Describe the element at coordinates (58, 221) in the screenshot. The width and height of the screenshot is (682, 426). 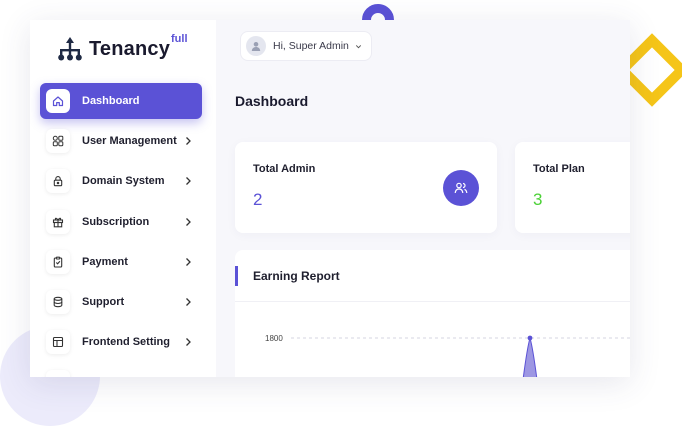
I see `gift-icon` at that location.